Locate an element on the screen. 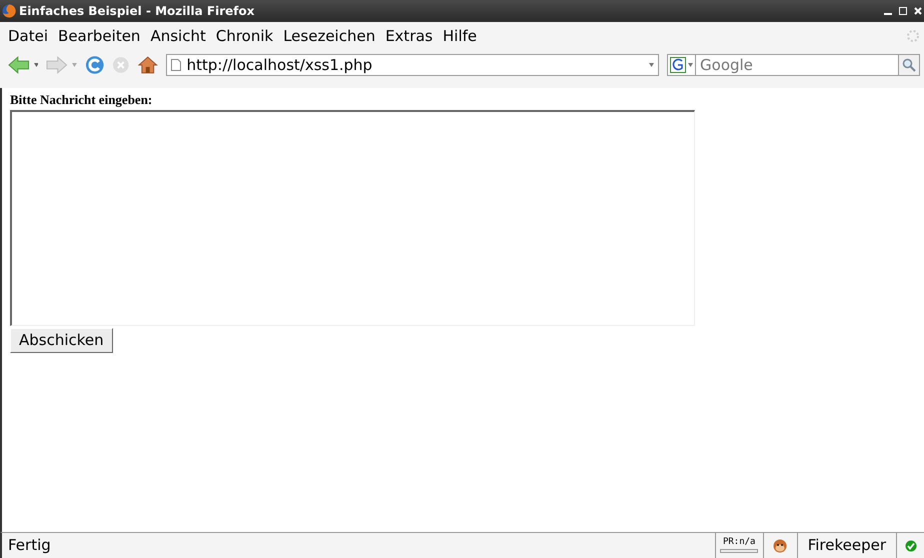  search-field: Google is located at coordinates (797, 65).